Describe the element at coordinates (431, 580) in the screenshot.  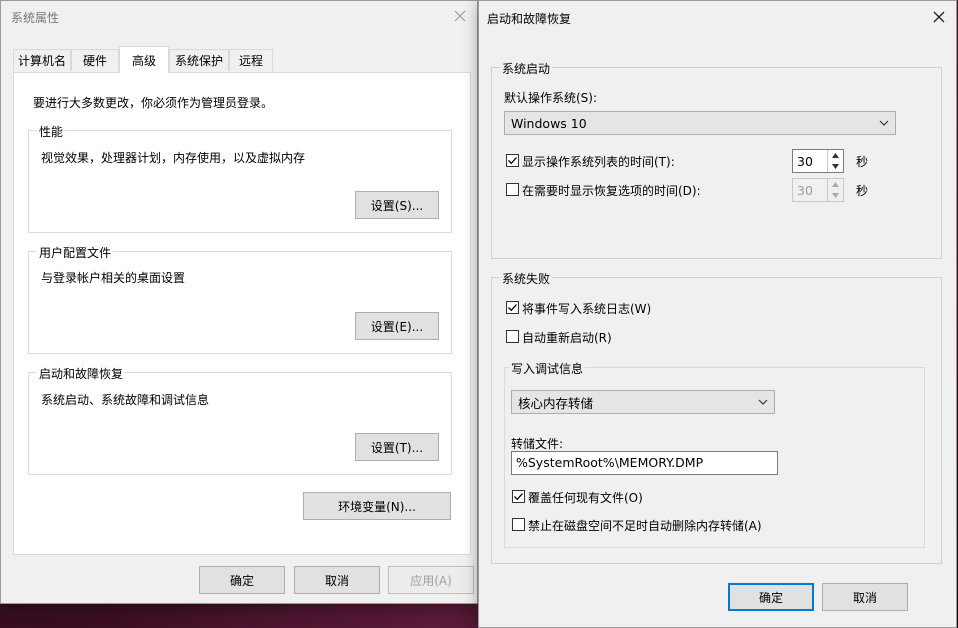
I see `apply-button: 应用(A)` at that location.